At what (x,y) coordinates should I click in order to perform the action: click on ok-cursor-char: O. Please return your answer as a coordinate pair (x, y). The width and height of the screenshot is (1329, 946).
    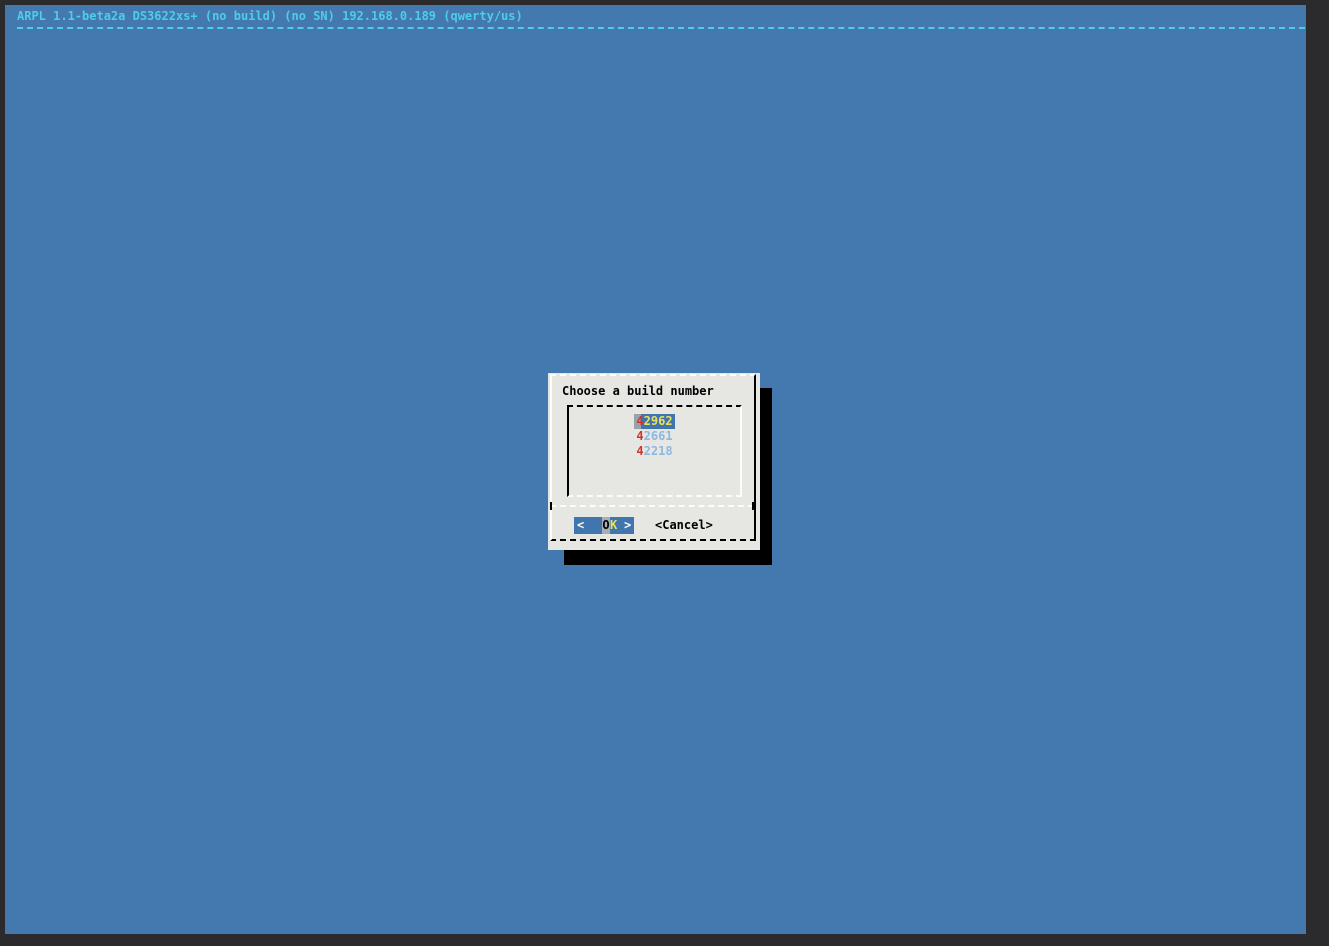
    Looking at the image, I should click on (606, 525).